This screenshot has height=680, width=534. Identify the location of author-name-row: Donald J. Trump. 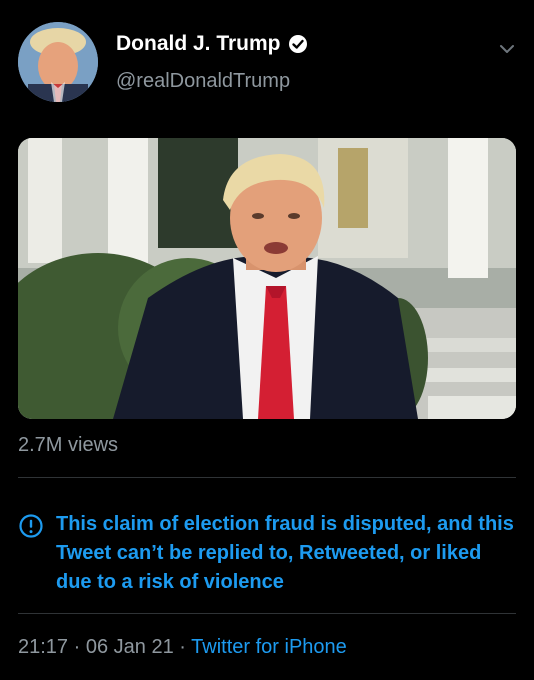
(212, 44).